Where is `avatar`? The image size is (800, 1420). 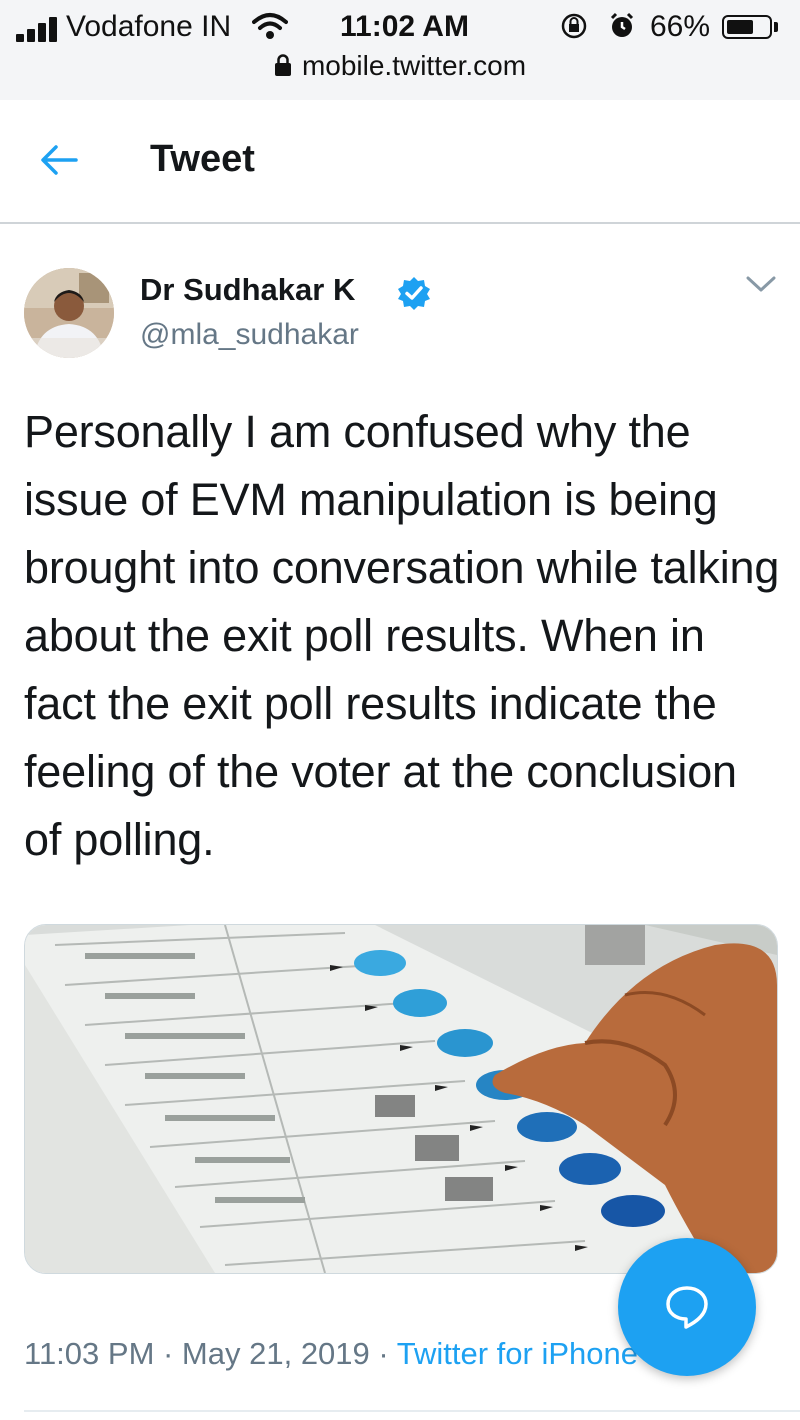
avatar is located at coordinates (69, 313).